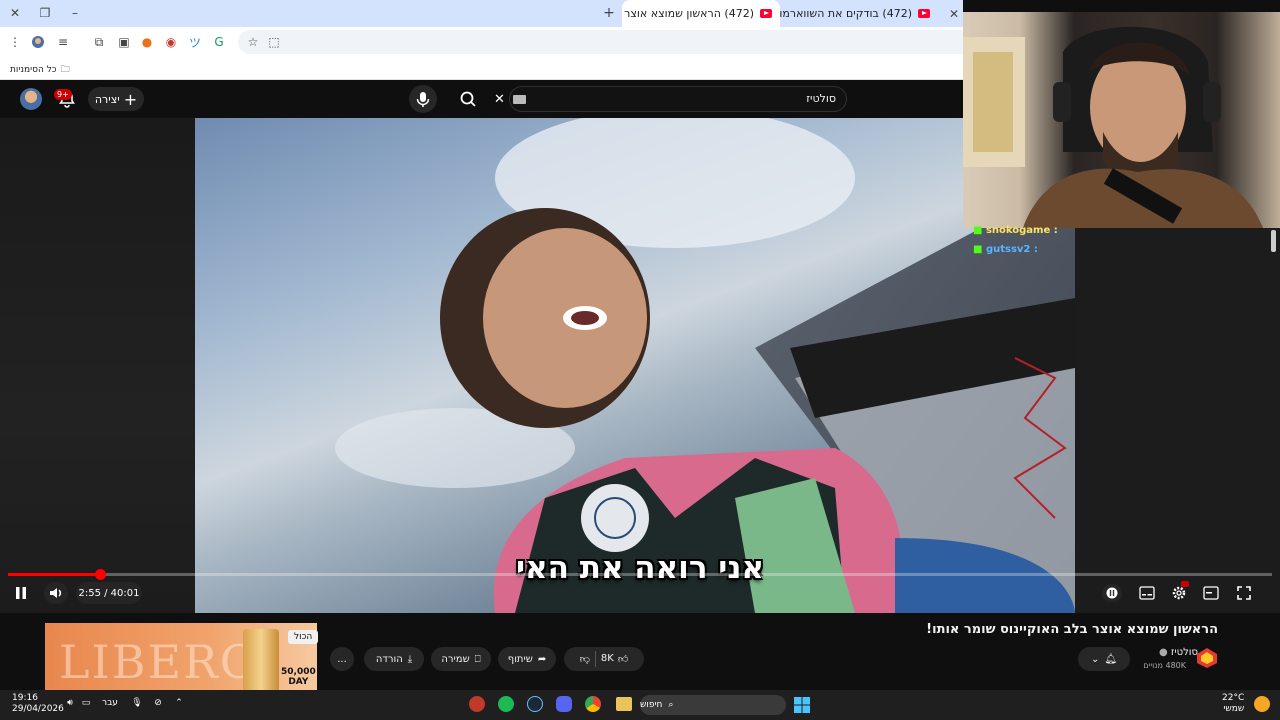 Image resolution: width=1280 pixels, height=720 pixels. What do you see at coordinates (31, 99) in the screenshot?
I see `avatar` at bounding box center [31, 99].